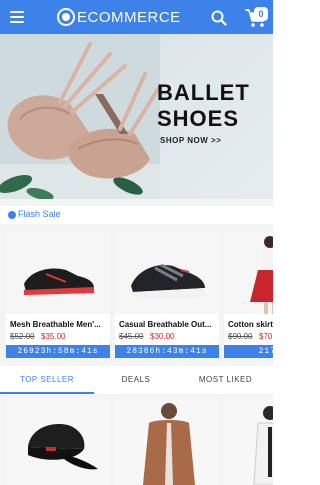  I want to click on flash-sale-icon, so click(12, 215).